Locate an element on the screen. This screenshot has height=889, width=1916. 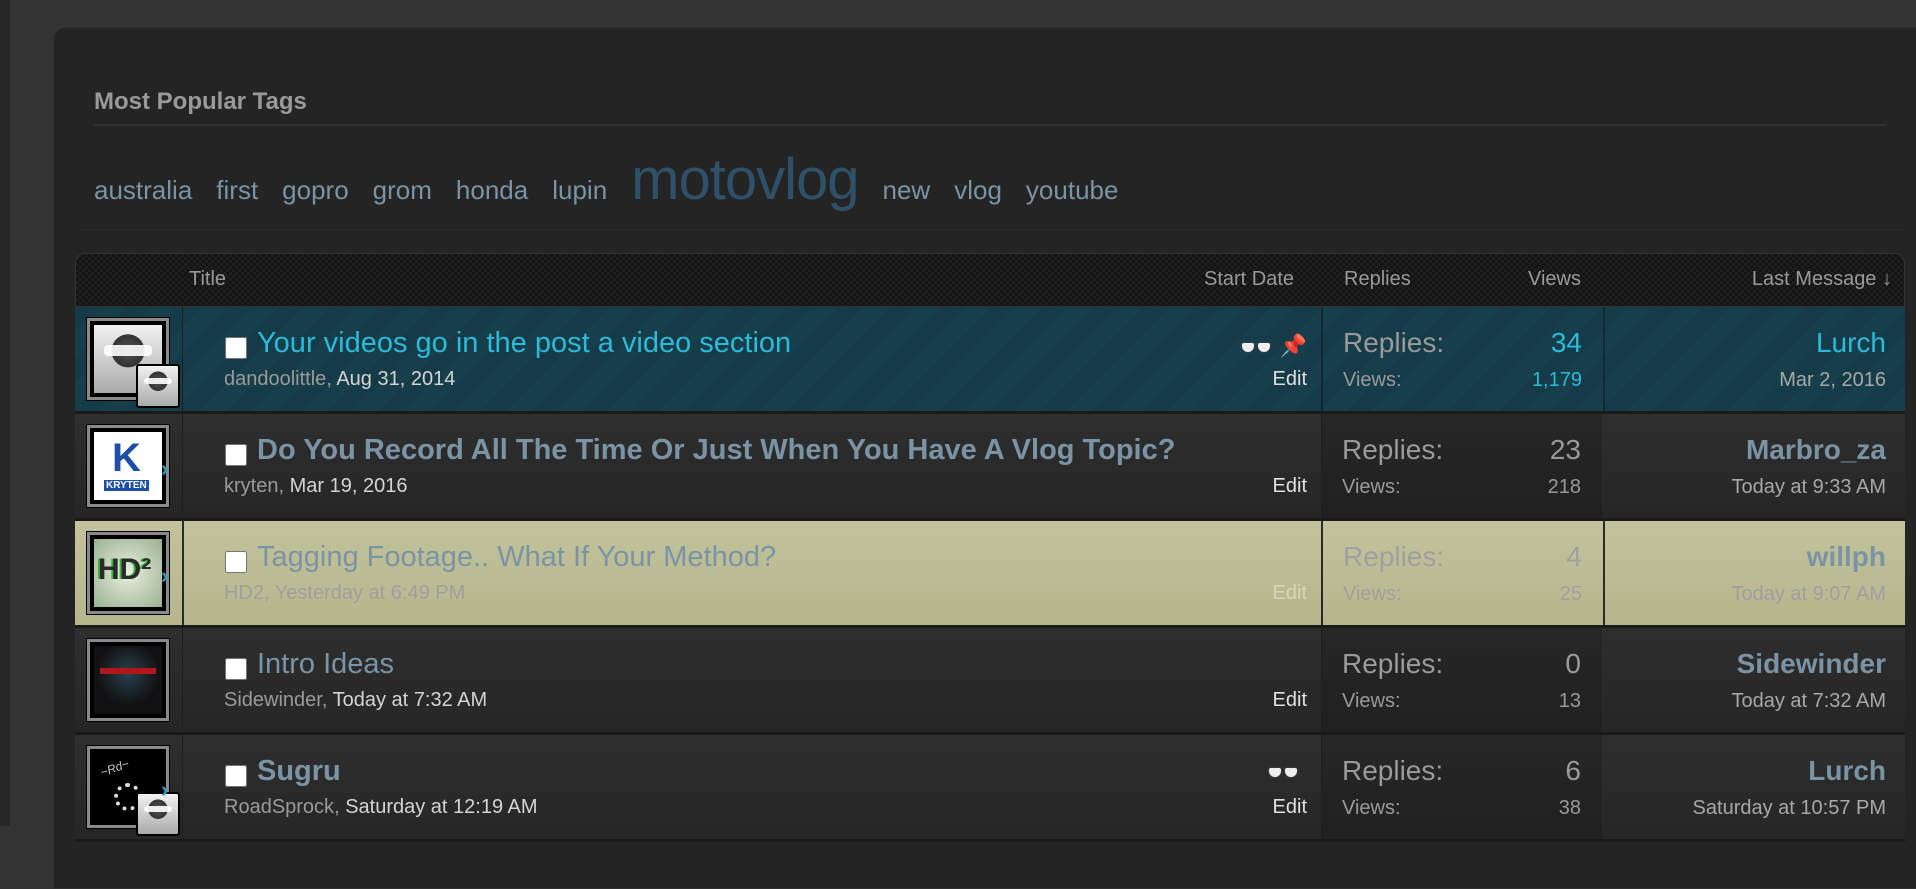
thread-author-link: kryten is located at coordinates (251, 486).